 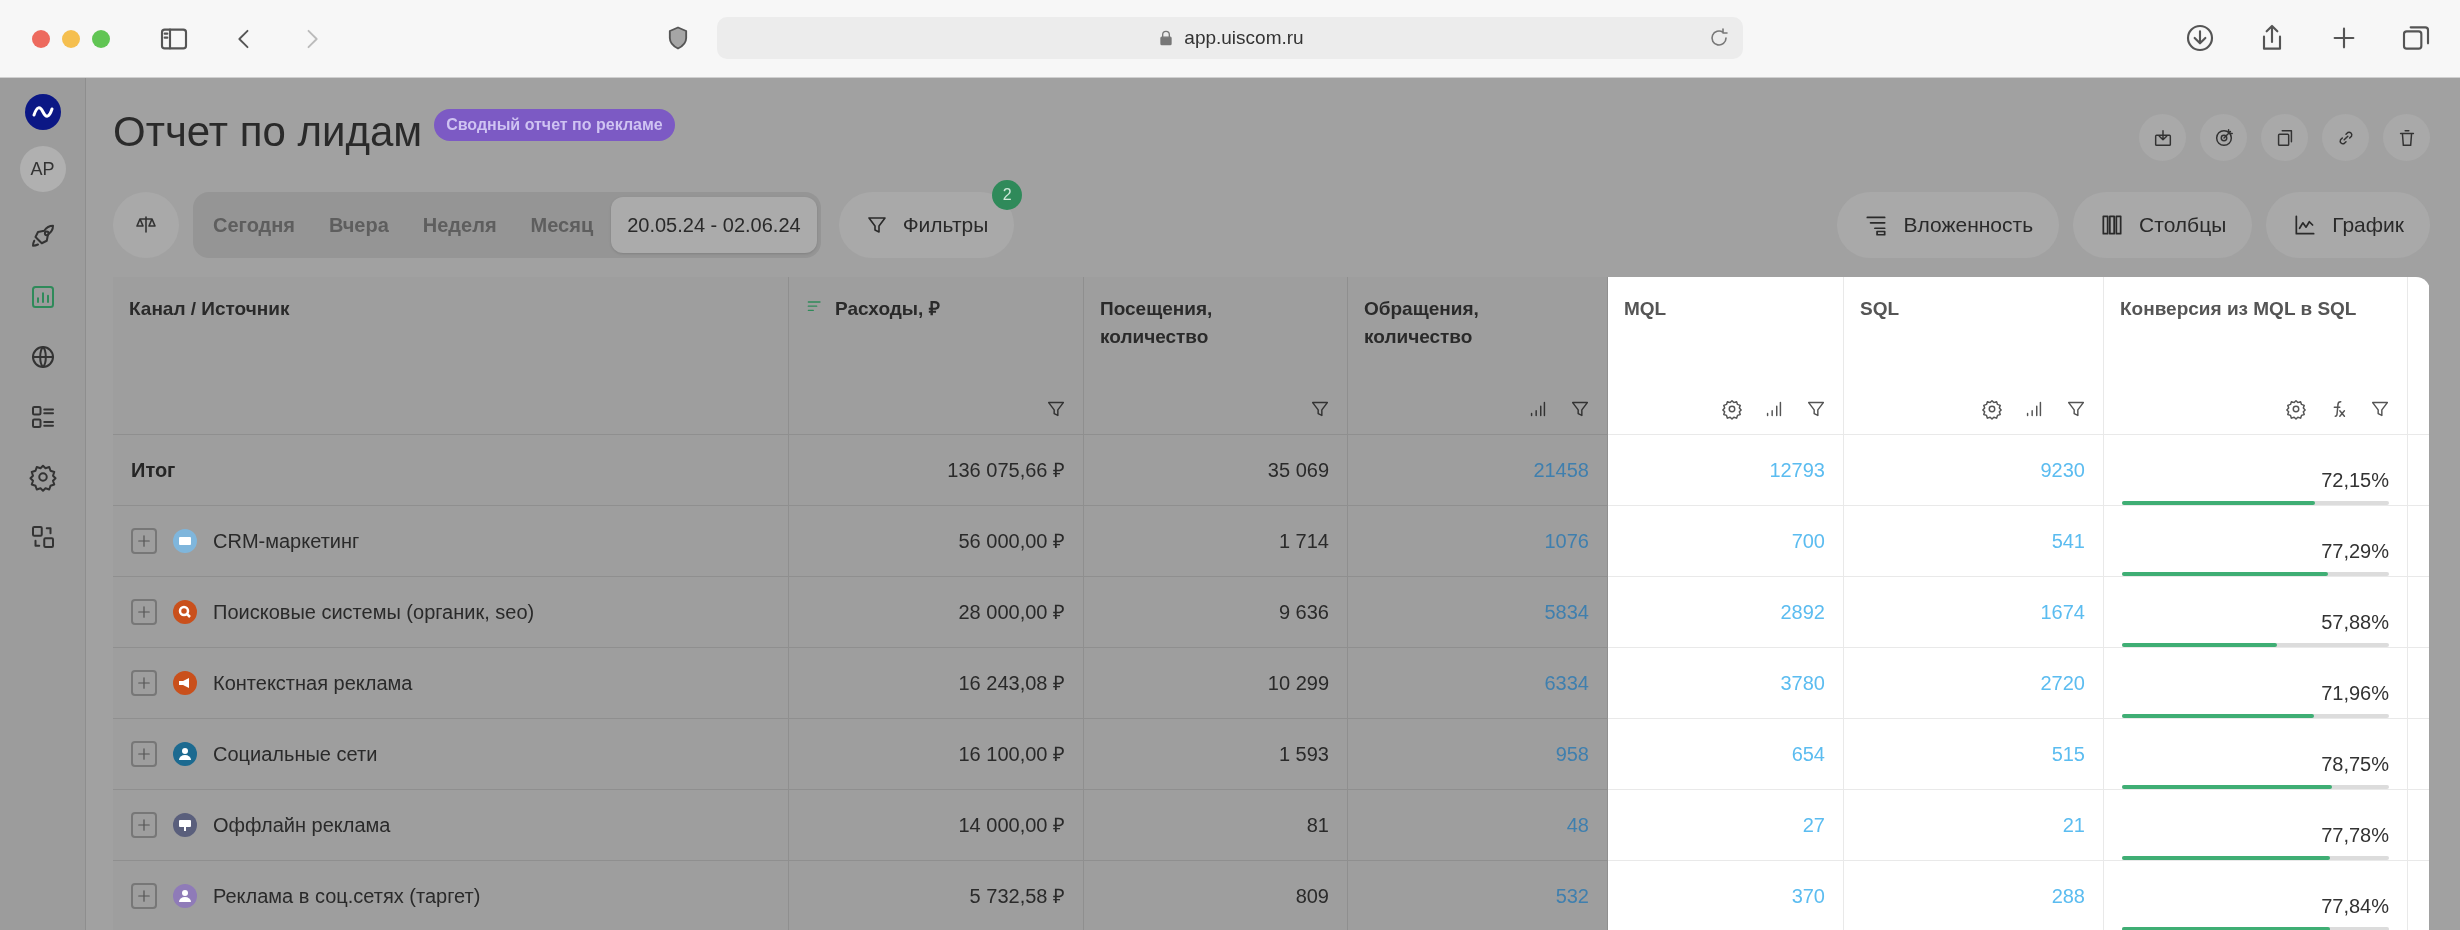 What do you see at coordinates (1216, 356) in the screenshot?
I see `column-header: Посещения, количество` at bounding box center [1216, 356].